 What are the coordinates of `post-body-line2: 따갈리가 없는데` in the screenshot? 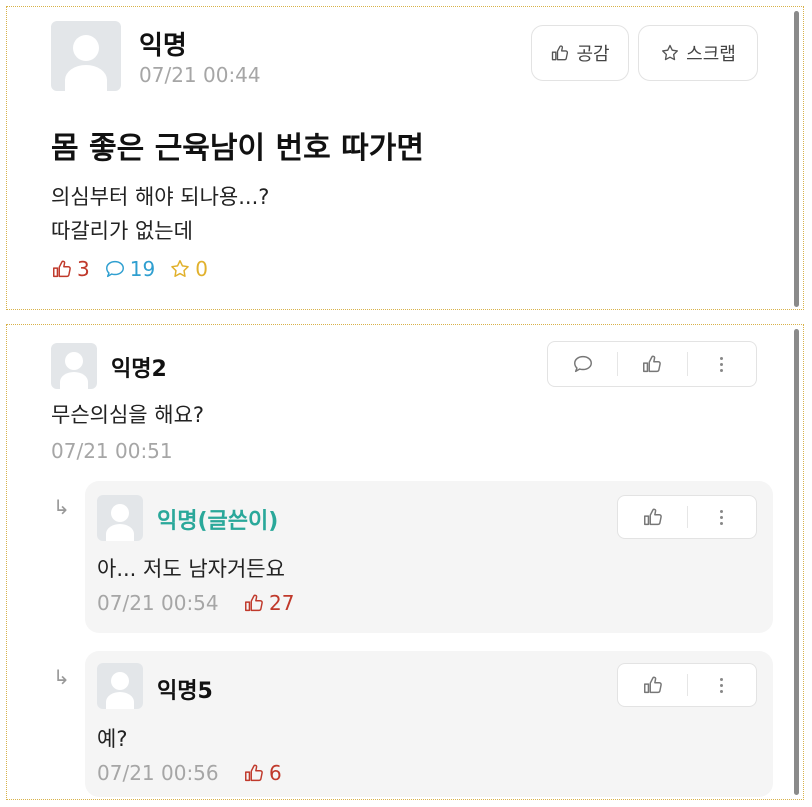 It's located at (122, 231).